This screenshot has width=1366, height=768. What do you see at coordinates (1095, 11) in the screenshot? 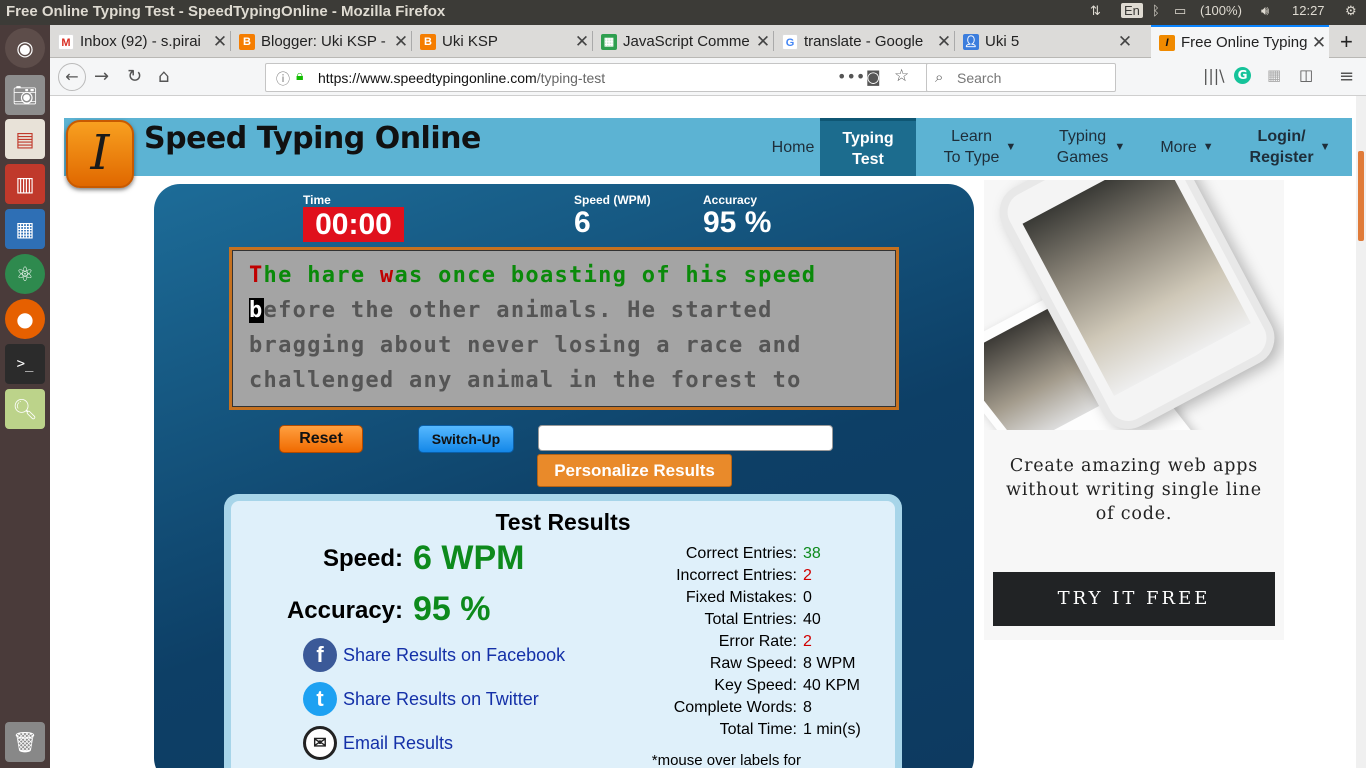
I see `network-icon: ⇅` at bounding box center [1095, 11].